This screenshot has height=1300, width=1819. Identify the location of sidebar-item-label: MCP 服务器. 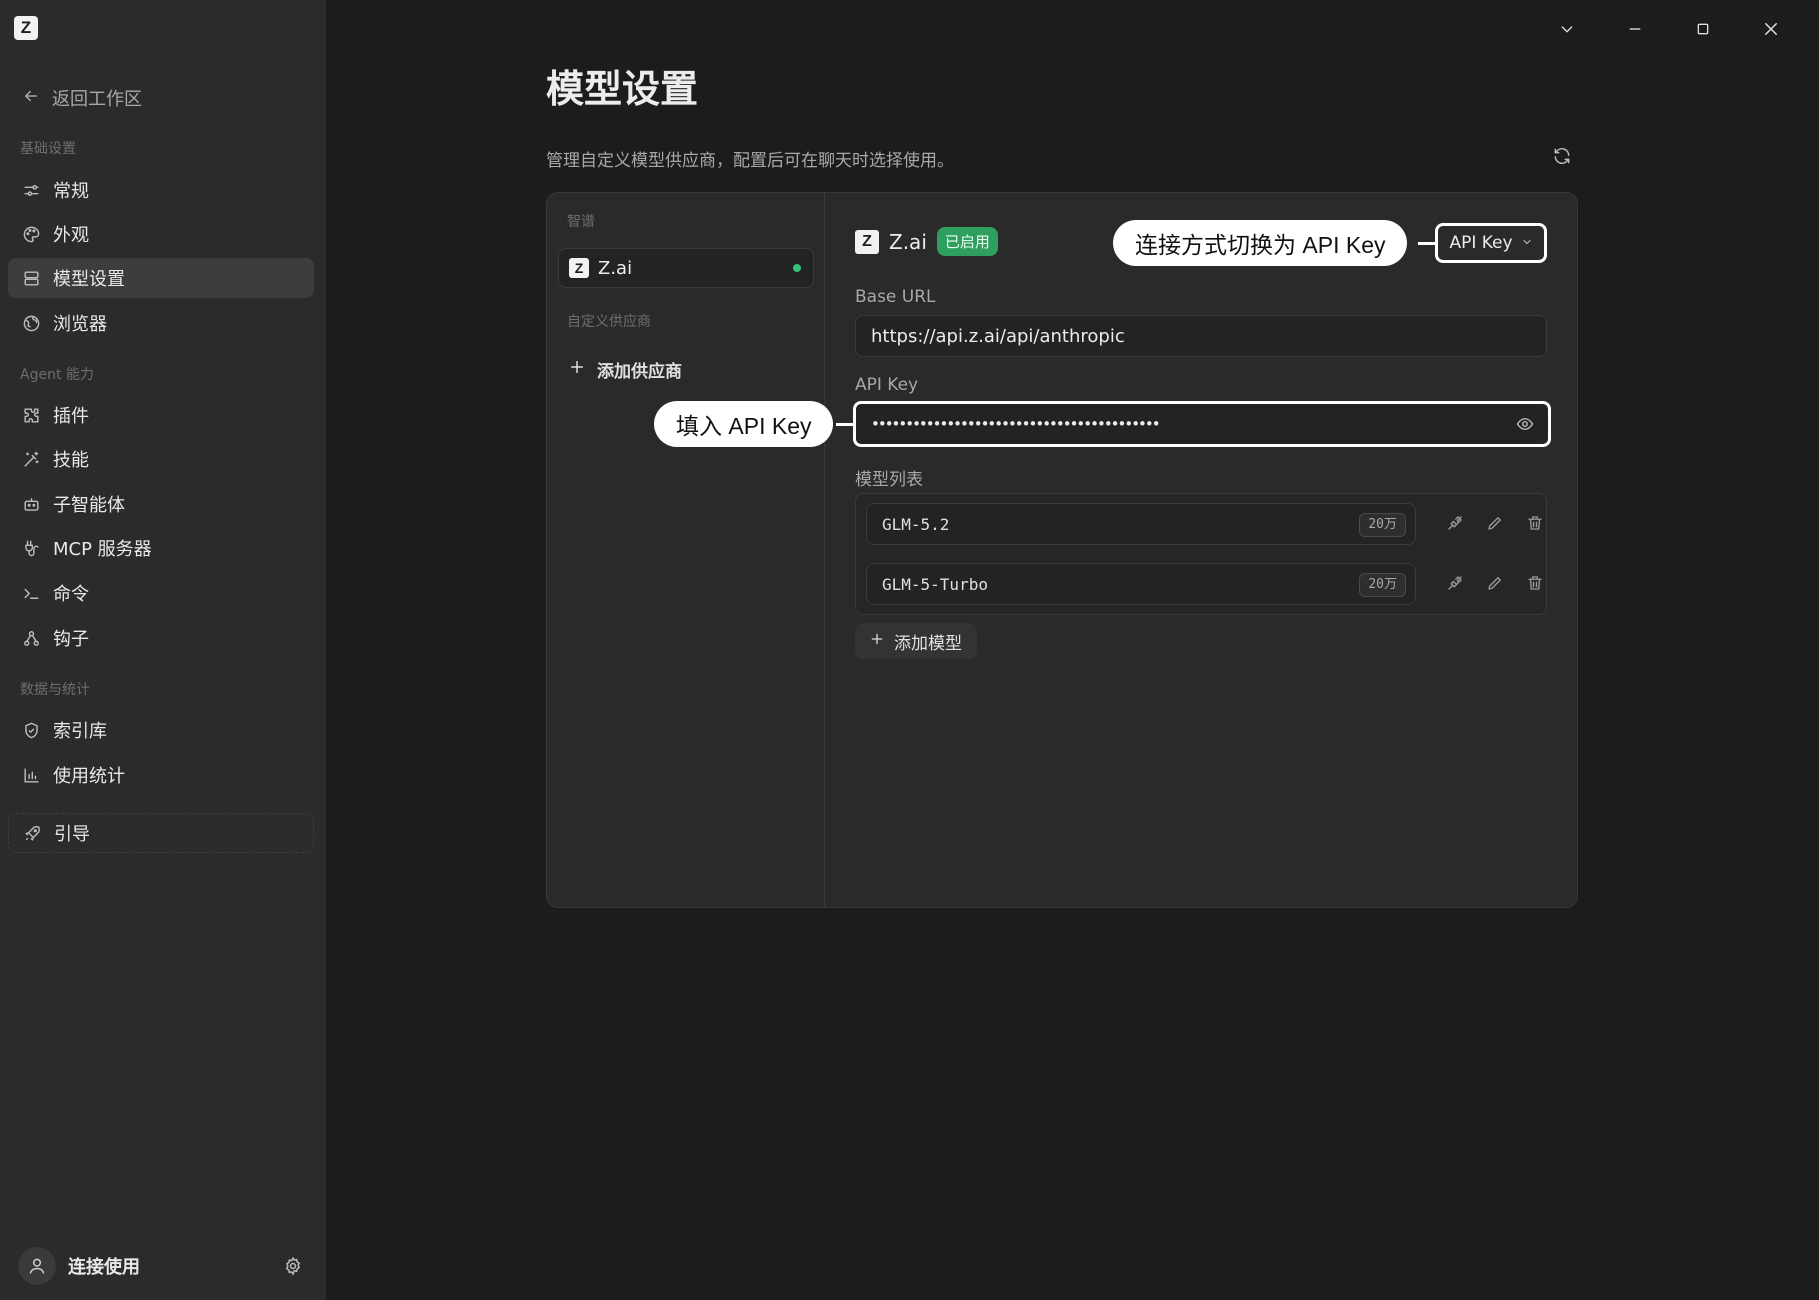
(102, 549).